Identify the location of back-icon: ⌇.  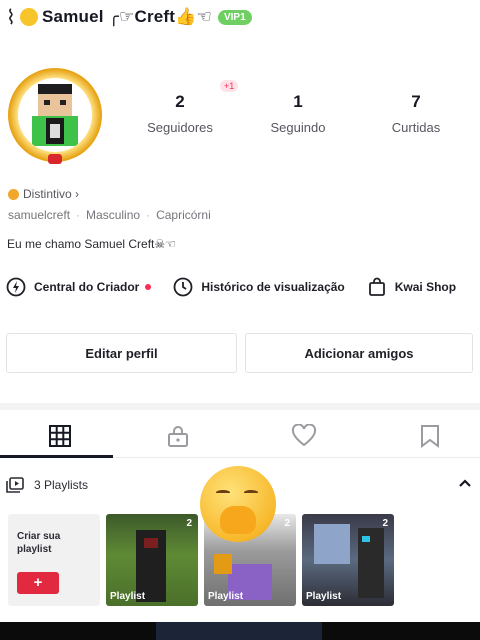
(13, 17).